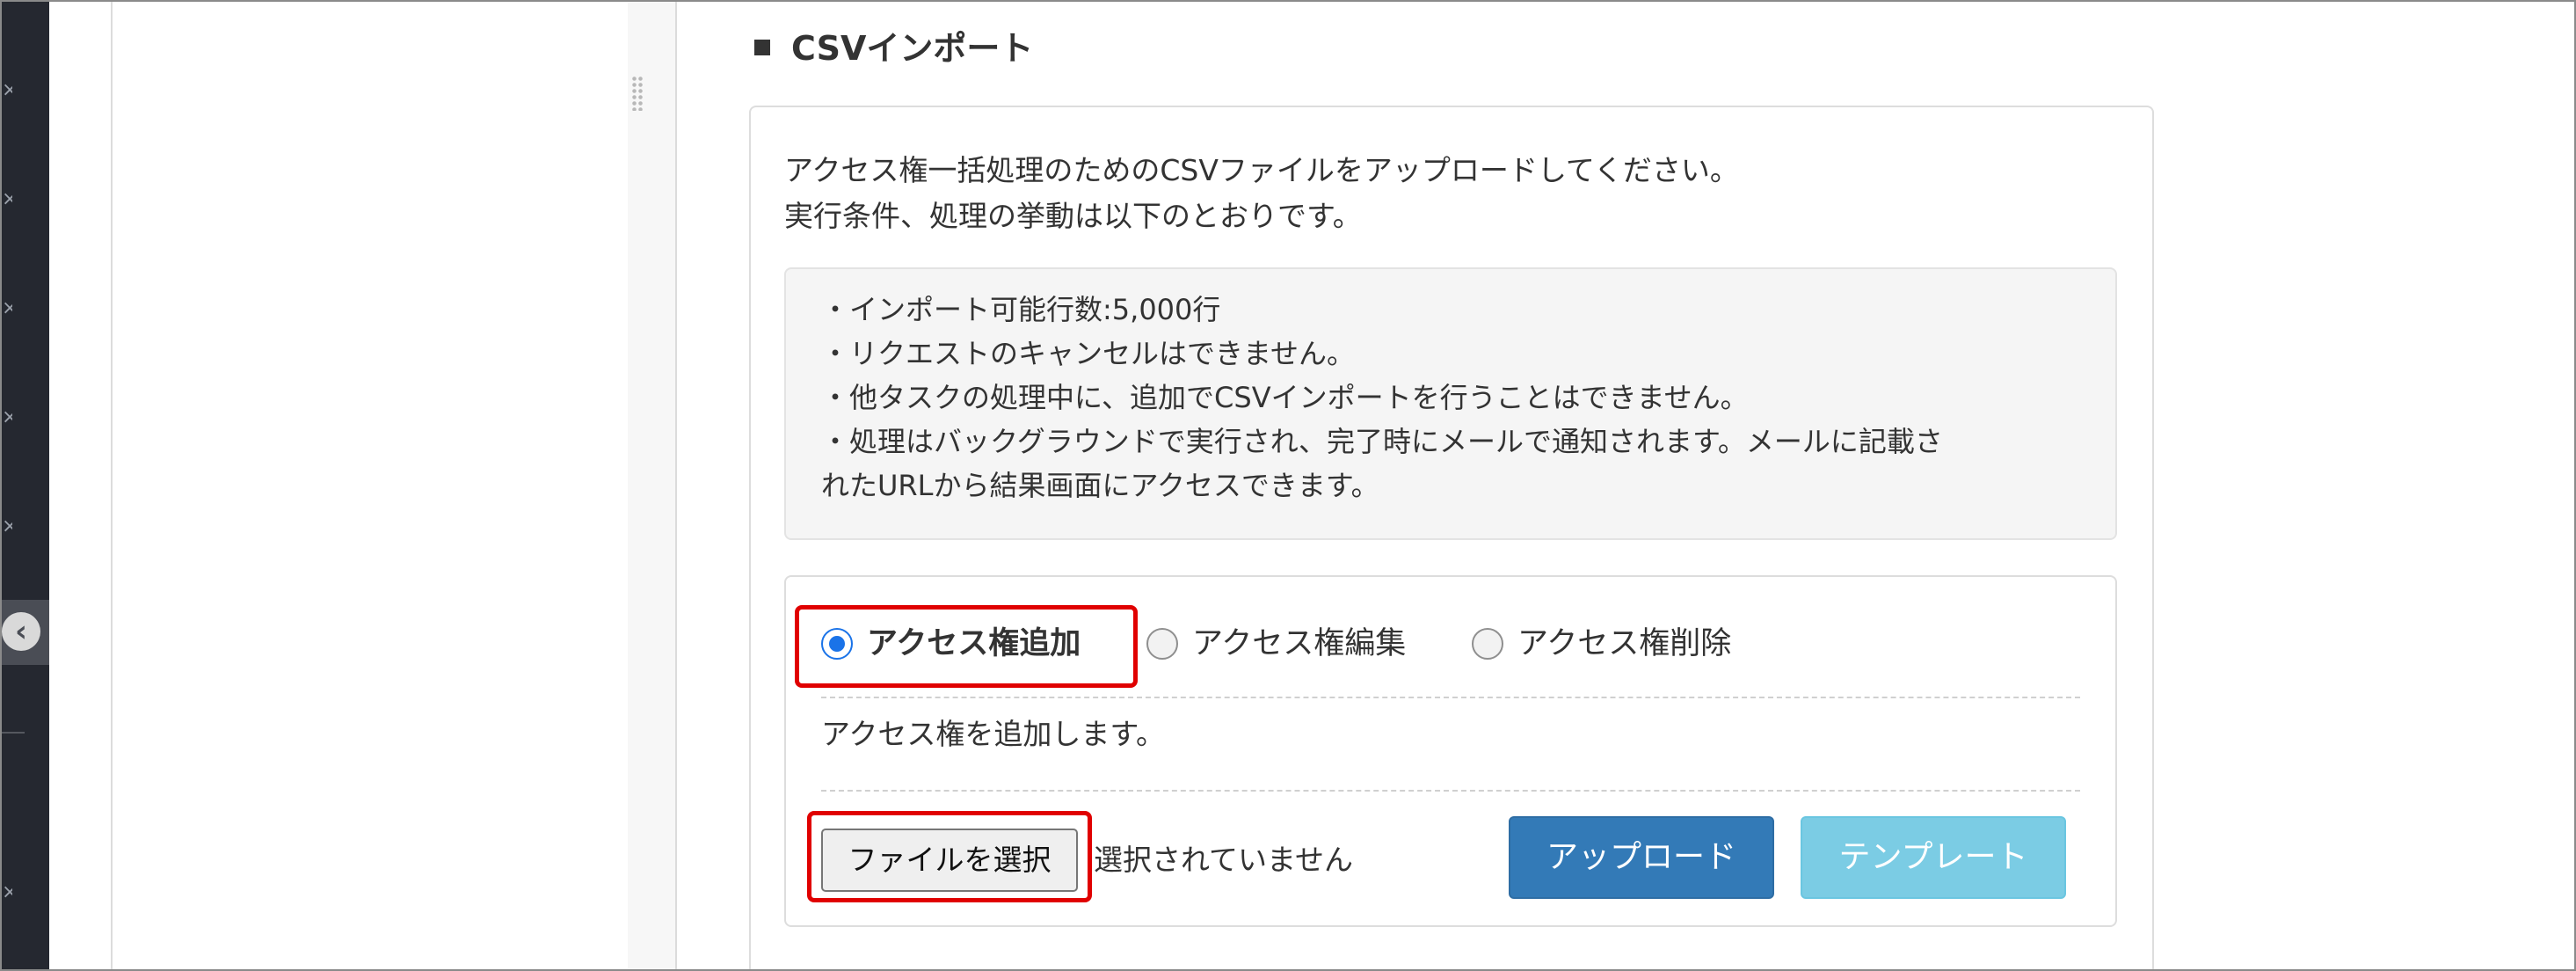 The width and height of the screenshot is (2576, 971). I want to click on note-line: ・処理はバックグラウンドで実行され、完了時にメールで通知されます。メールに記載さ, so click(1382, 441).